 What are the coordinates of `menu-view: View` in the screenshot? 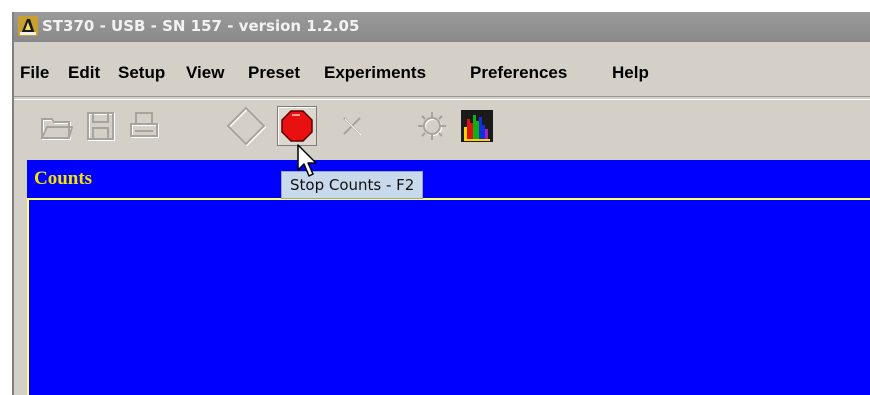 It's located at (205, 73).